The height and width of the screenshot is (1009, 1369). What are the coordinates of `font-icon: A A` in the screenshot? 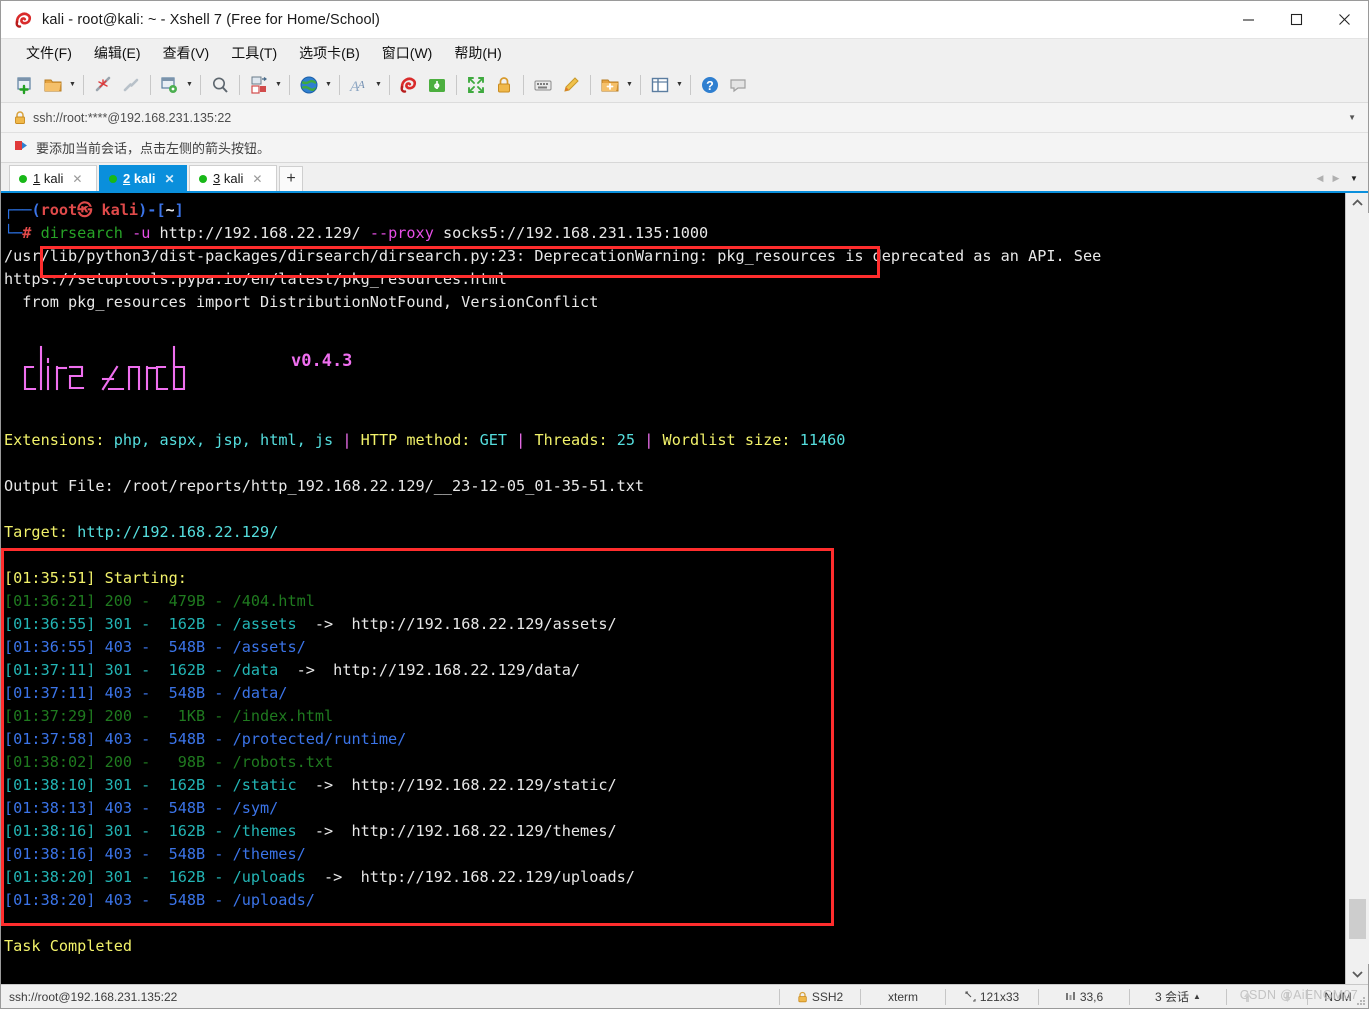 It's located at (359, 85).